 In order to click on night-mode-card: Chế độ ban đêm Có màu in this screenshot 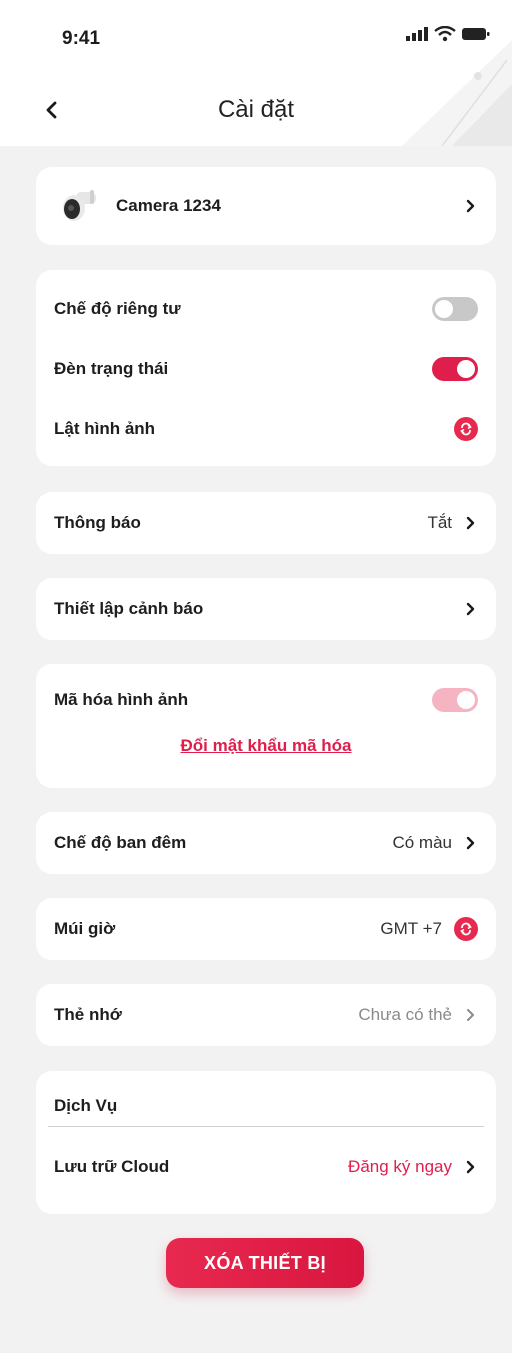, I will do `click(266, 843)`.